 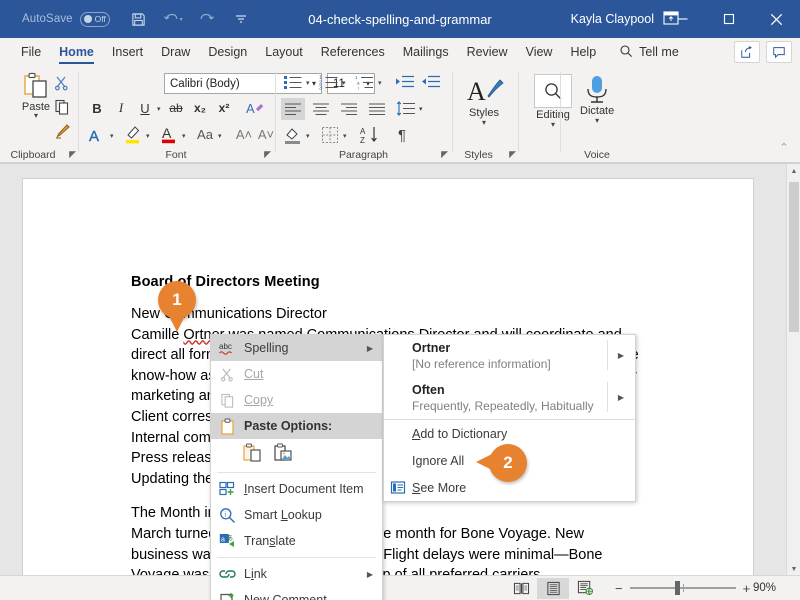 I want to click on shading-icon, so click(x=293, y=135).